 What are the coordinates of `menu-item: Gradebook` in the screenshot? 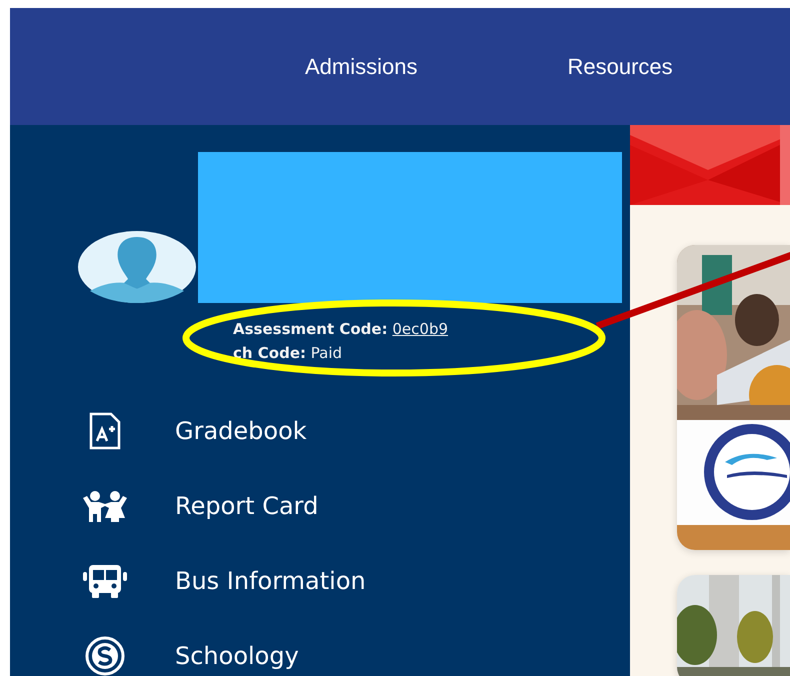 It's located at (320, 430).